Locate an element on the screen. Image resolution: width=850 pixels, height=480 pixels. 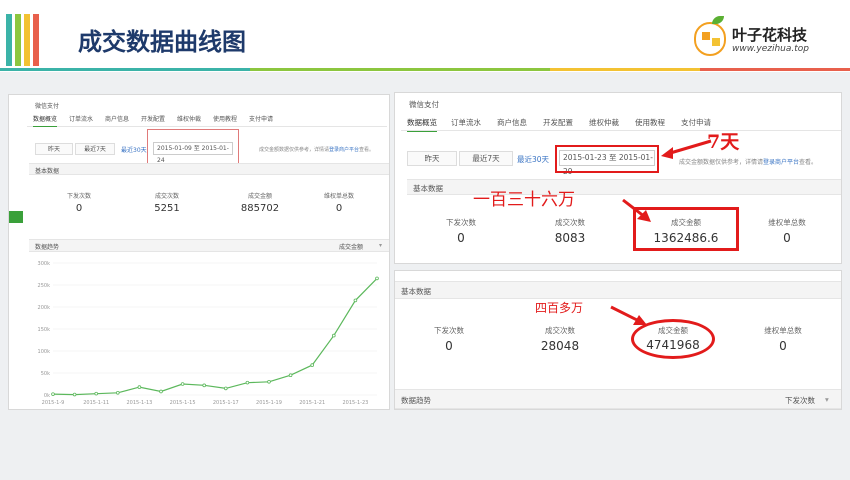
y-tick-label: 50k is located at coordinates (45, 374).